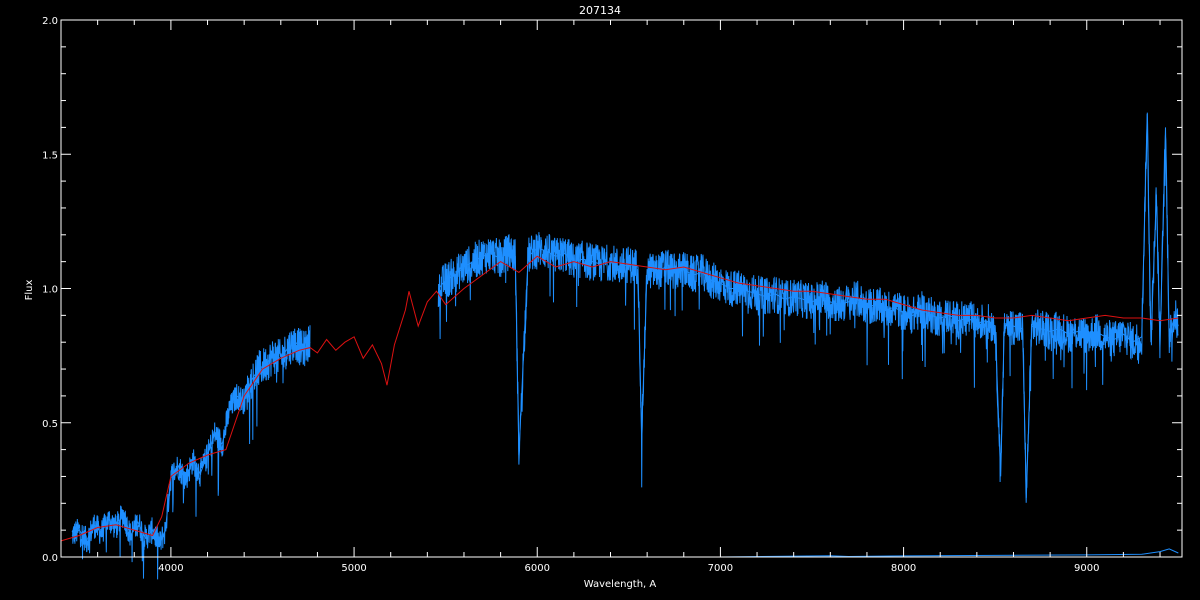 Image resolution: width=1200 pixels, height=600 pixels. I want to click on y-axis-title: Flux, so click(29, 290).